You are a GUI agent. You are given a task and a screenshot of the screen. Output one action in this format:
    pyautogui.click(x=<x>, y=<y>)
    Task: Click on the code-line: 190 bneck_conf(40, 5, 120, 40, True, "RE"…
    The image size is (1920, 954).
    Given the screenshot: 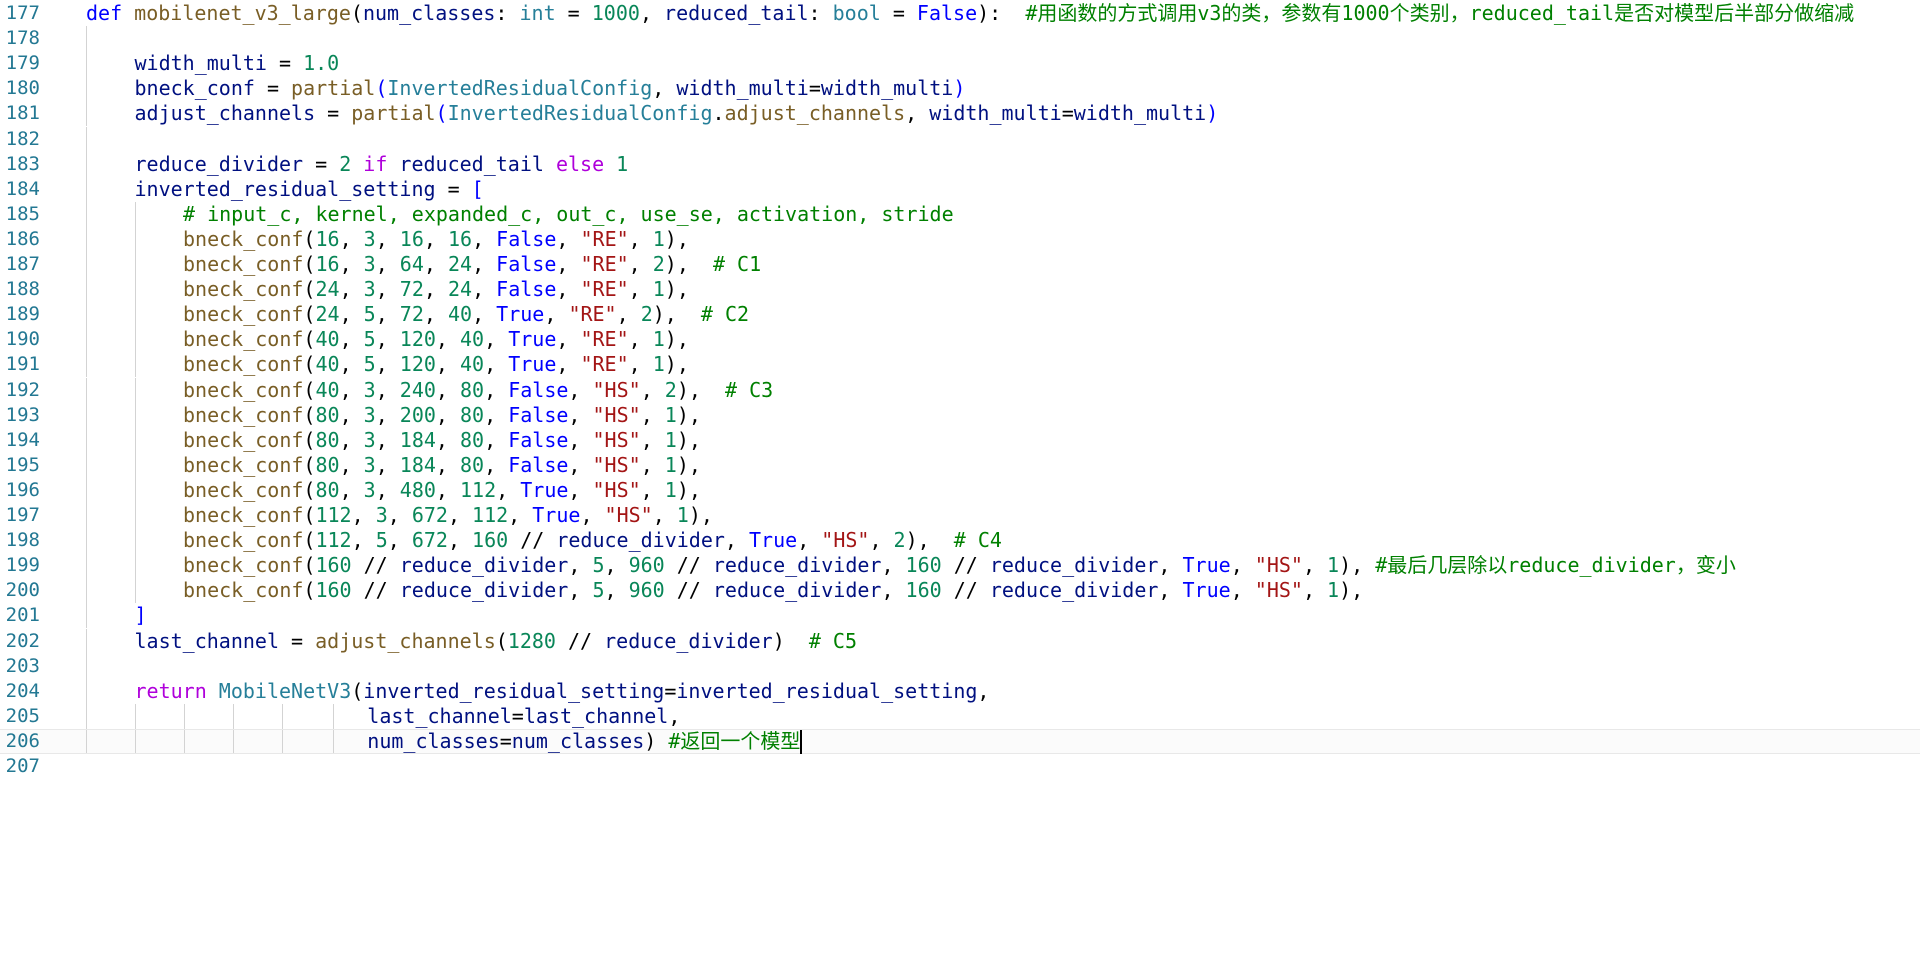 What is the action you would take?
    pyautogui.click(x=960, y=340)
    